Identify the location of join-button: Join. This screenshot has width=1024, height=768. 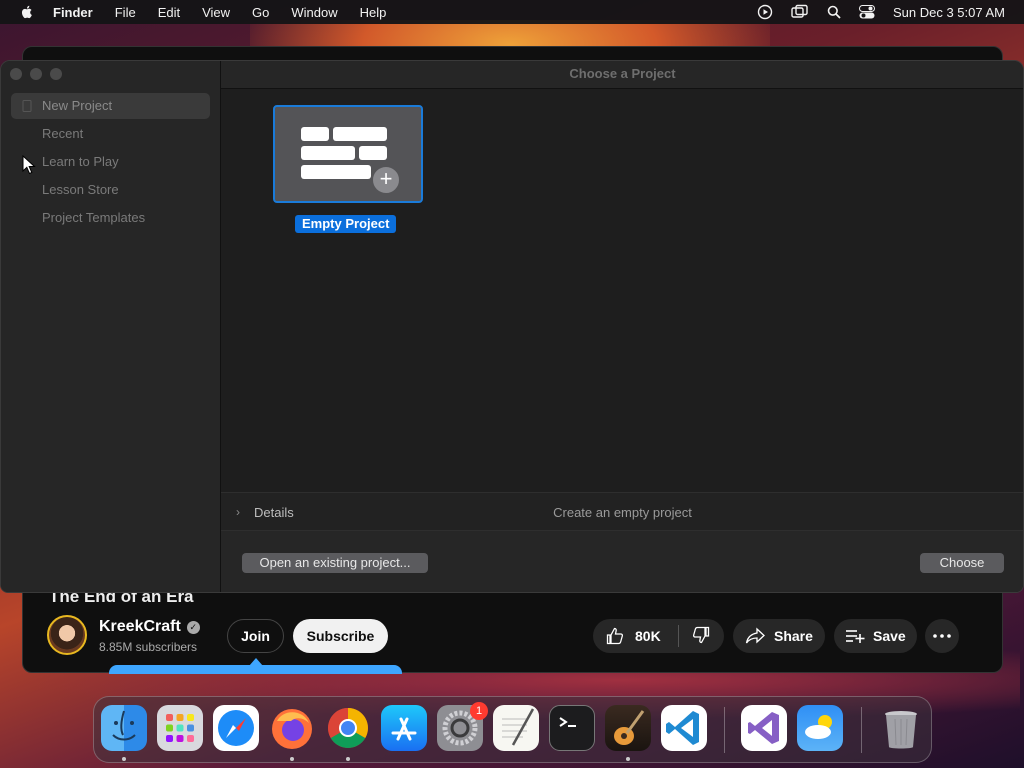
(255, 636).